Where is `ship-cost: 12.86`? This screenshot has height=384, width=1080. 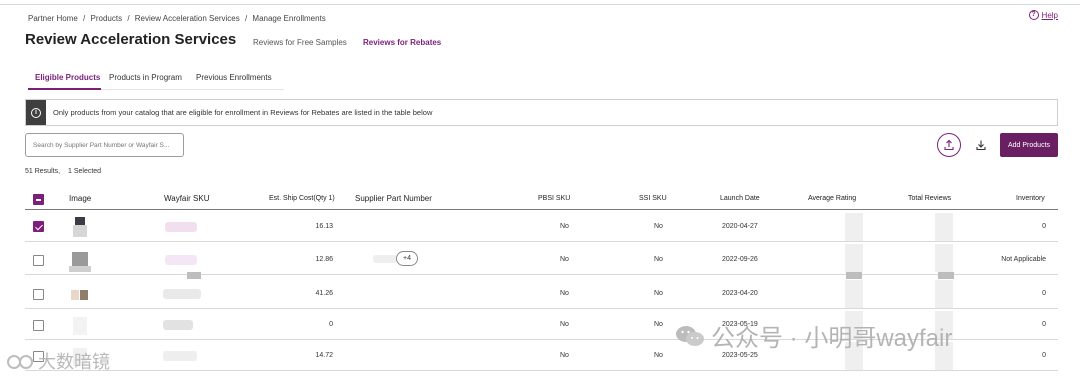 ship-cost: 12.86 is located at coordinates (324, 259).